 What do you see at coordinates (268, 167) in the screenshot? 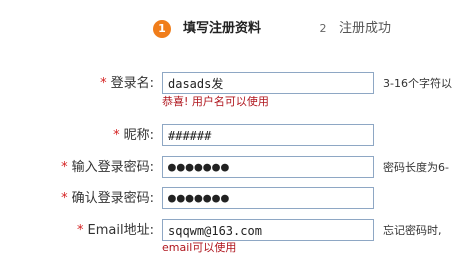
I see `password-input: ●●●●●●●` at bounding box center [268, 167].